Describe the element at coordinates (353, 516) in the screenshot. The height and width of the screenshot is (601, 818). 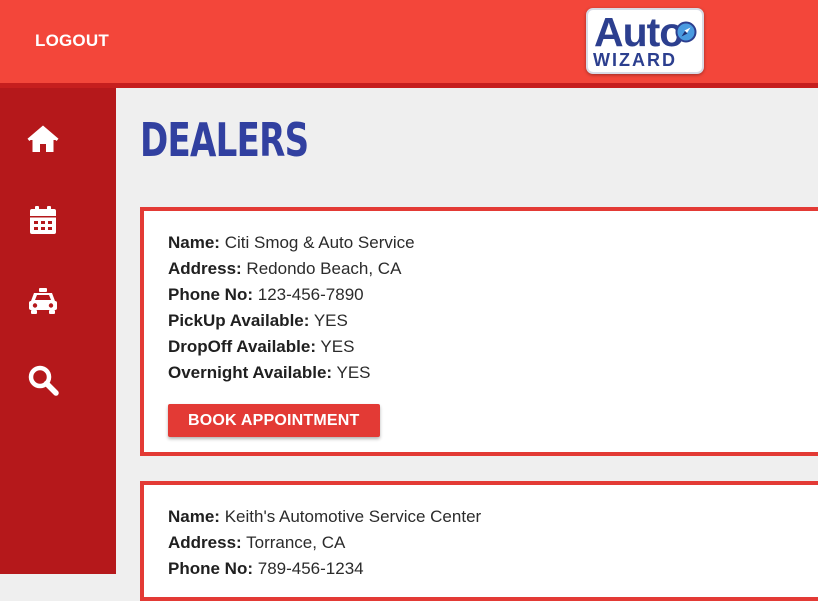
I see `dealer-name: Keith's Automotive Service Center` at that location.